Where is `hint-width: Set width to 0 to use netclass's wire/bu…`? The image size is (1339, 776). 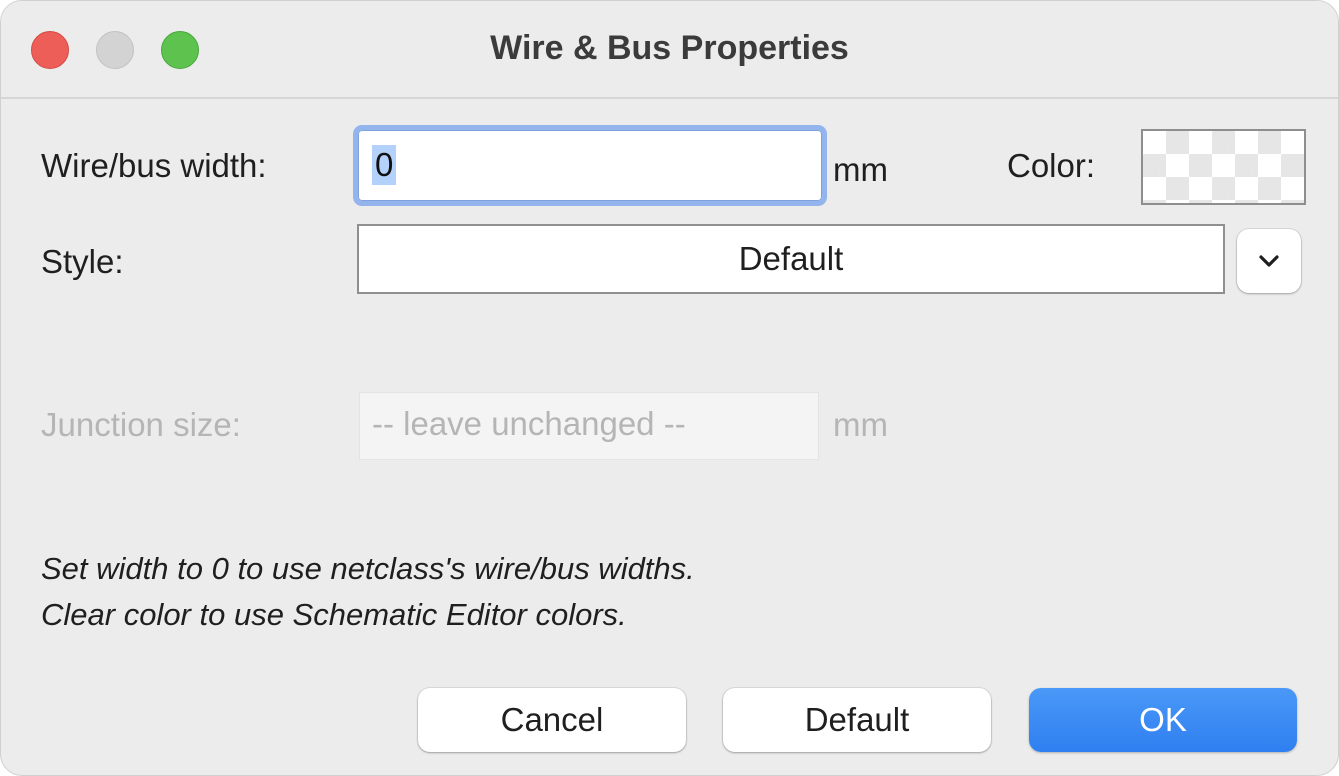 hint-width: Set width to 0 to use netclass's wire/bu… is located at coordinates (368, 568).